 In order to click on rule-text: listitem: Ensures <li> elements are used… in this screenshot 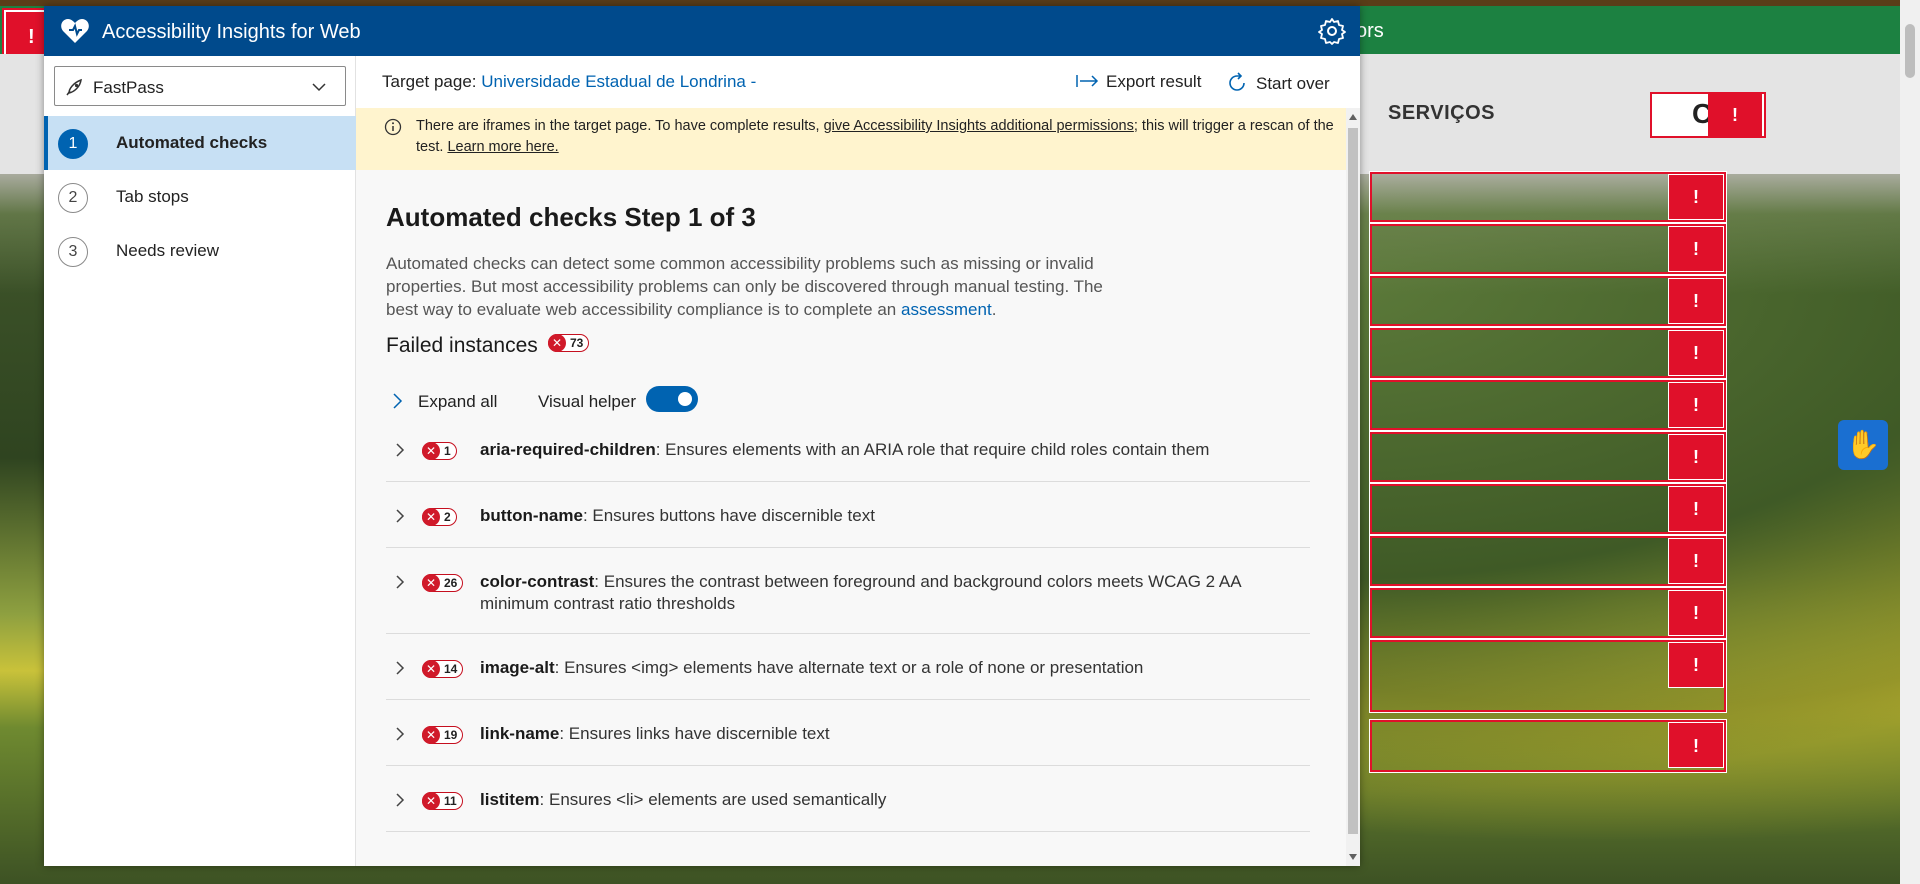, I will do `click(880, 800)`.